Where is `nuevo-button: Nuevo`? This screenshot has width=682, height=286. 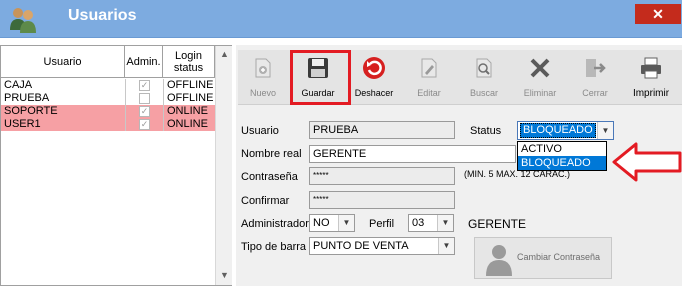 nuevo-button: Nuevo is located at coordinates (263, 77).